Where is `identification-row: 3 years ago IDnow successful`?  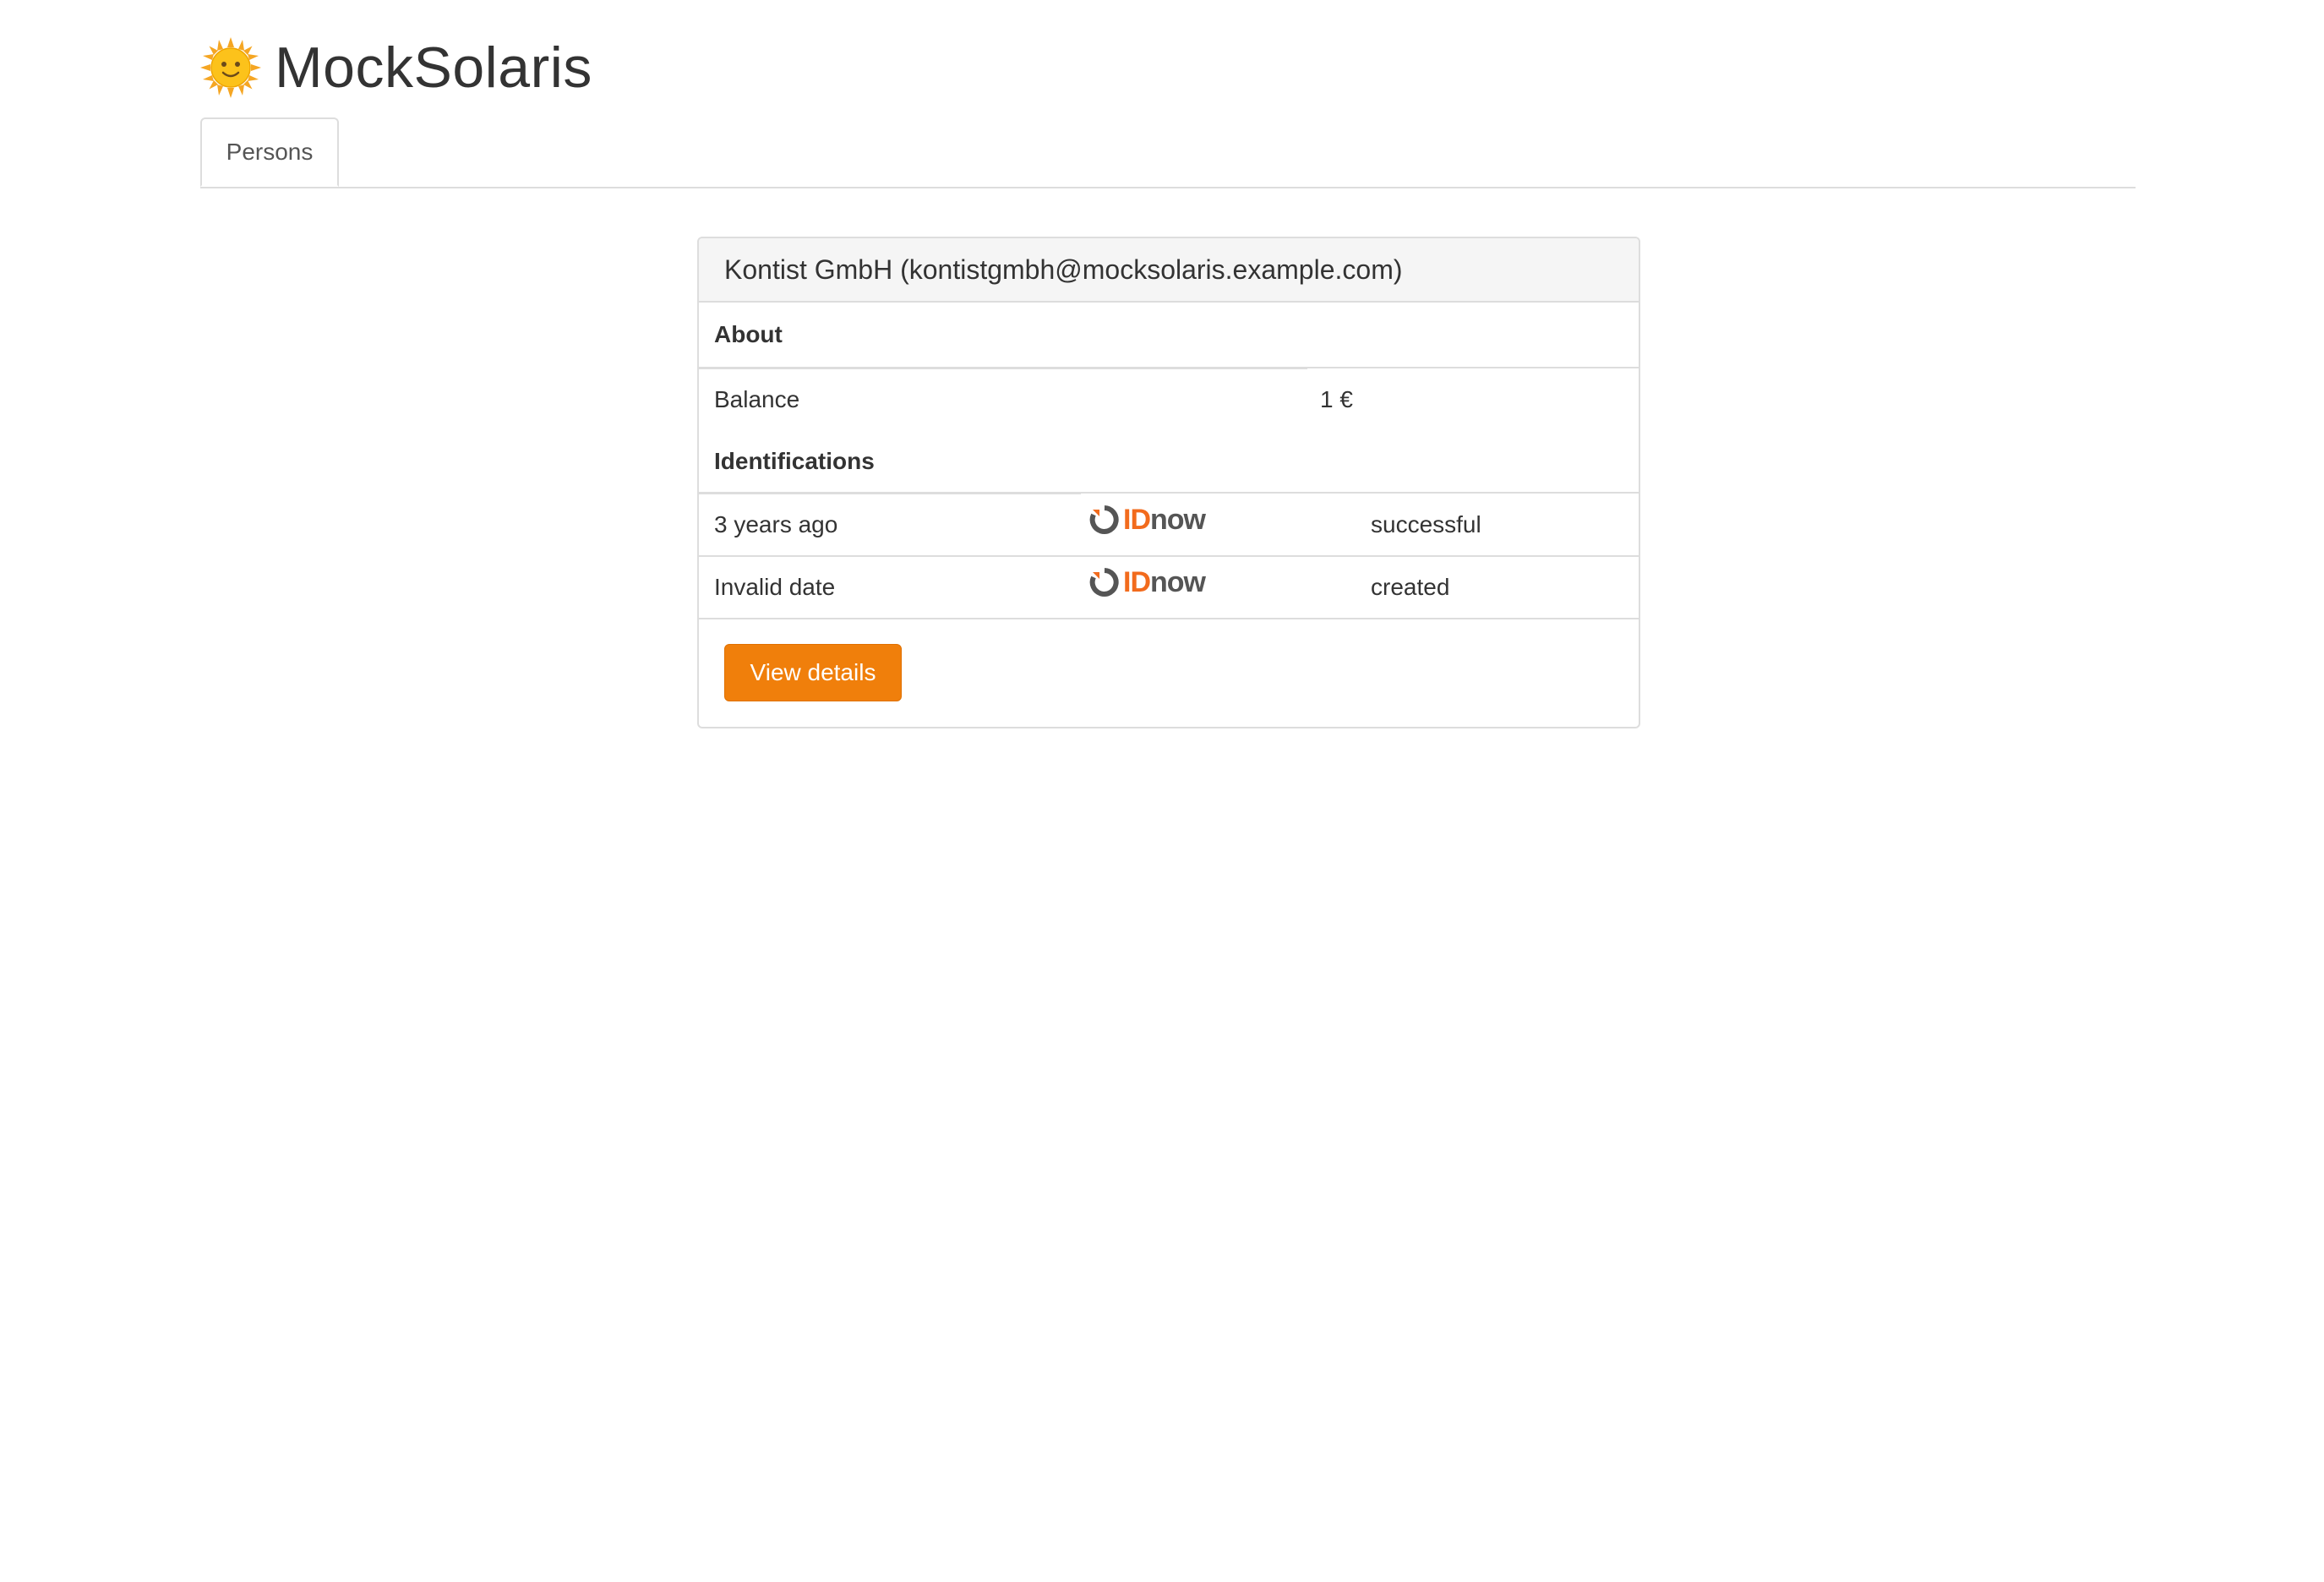 identification-row: 3 years ago IDnow successful is located at coordinates (1169, 524).